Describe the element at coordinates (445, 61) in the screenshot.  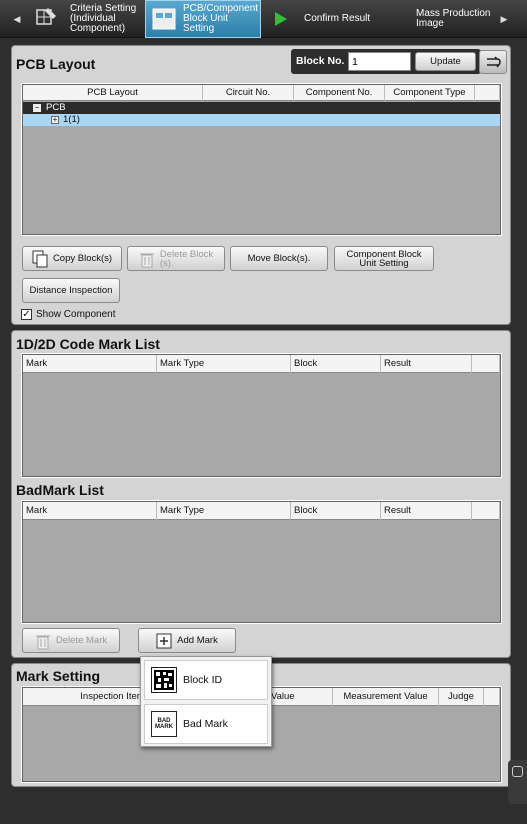
I see `update-button: Update` at that location.